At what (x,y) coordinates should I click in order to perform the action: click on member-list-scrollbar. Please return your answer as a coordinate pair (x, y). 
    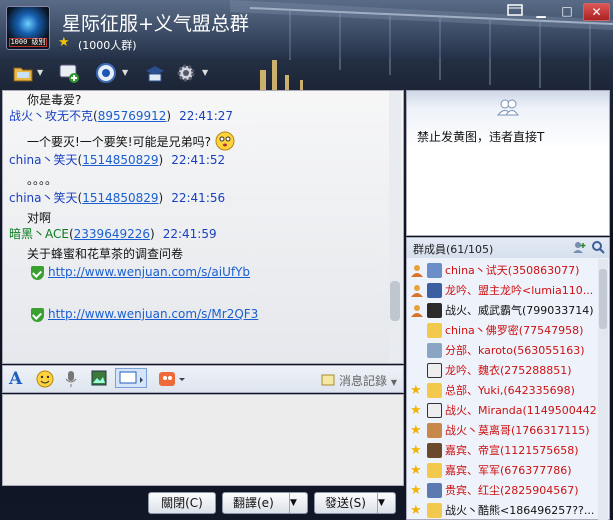
    Looking at the image, I should click on (603, 389).